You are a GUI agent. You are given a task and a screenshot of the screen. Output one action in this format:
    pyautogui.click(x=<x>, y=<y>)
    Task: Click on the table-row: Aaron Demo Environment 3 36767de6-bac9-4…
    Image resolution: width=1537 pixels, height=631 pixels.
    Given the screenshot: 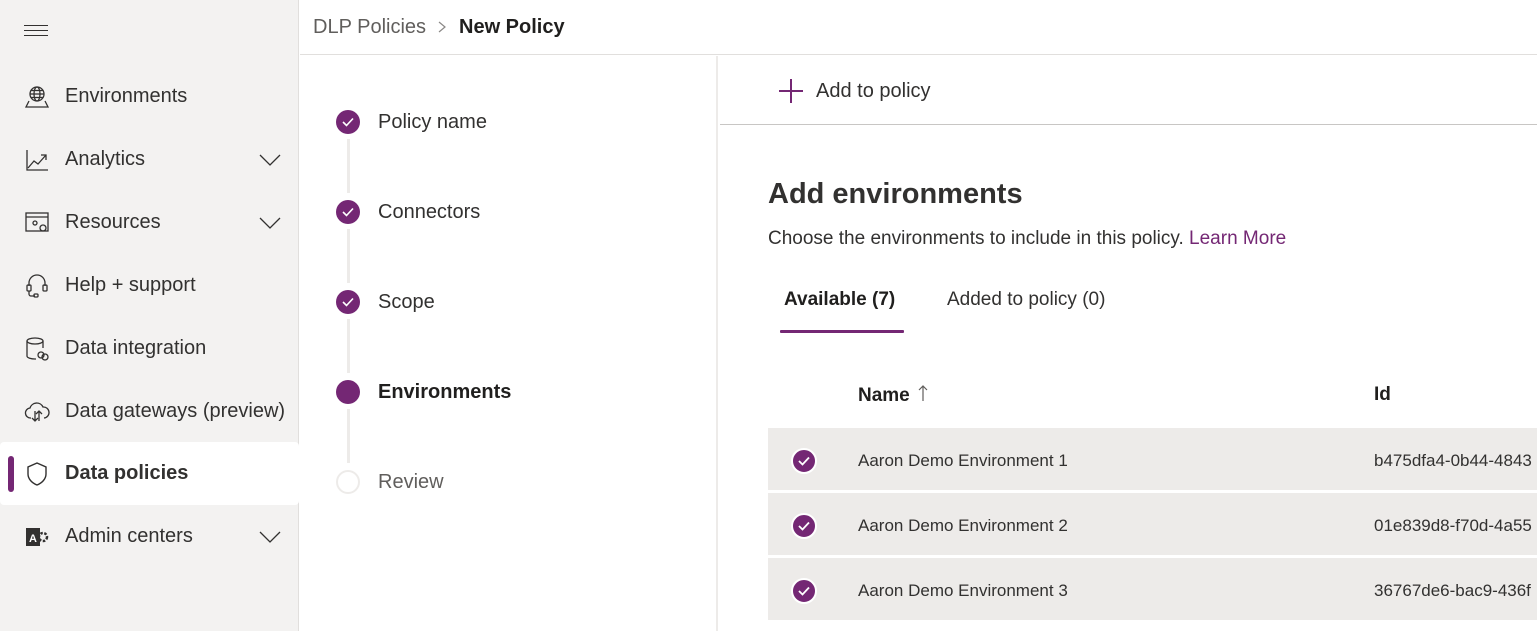 What is the action you would take?
    pyautogui.click(x=1152, y=589)
    